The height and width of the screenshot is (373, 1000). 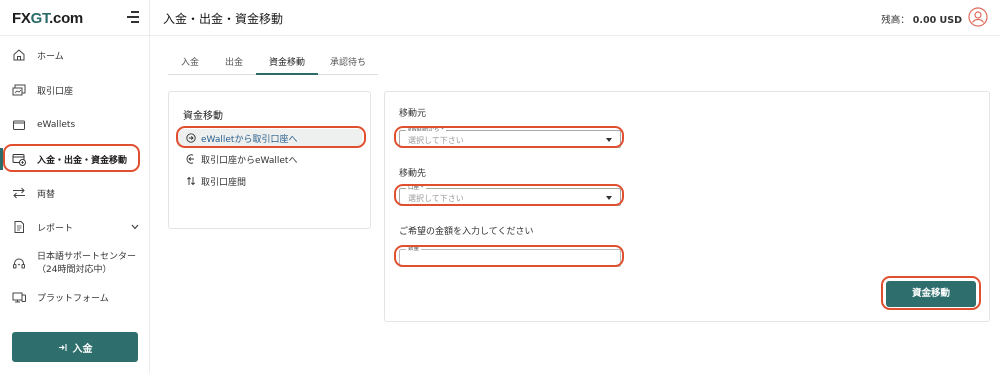 I want to click on sidebar-item-trading-account: 取引口座, so click(x=75, y=90).